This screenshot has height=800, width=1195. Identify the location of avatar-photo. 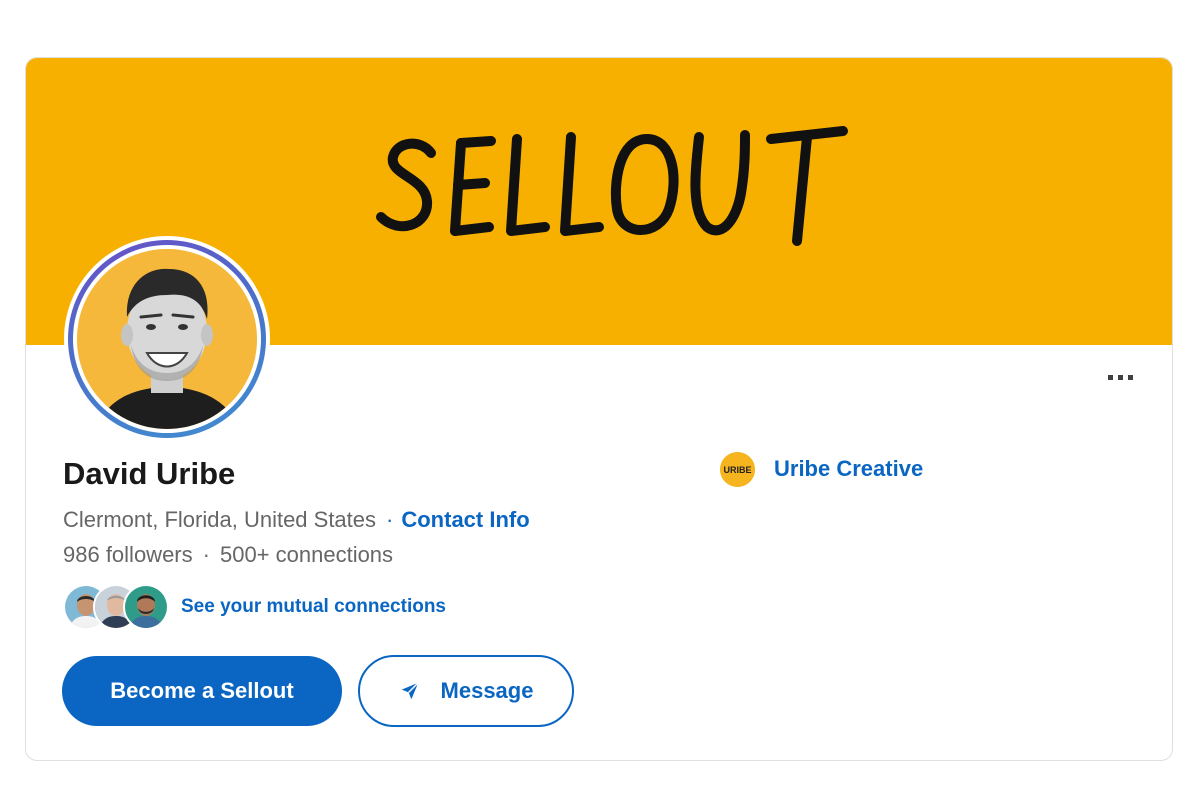
(167, 339).